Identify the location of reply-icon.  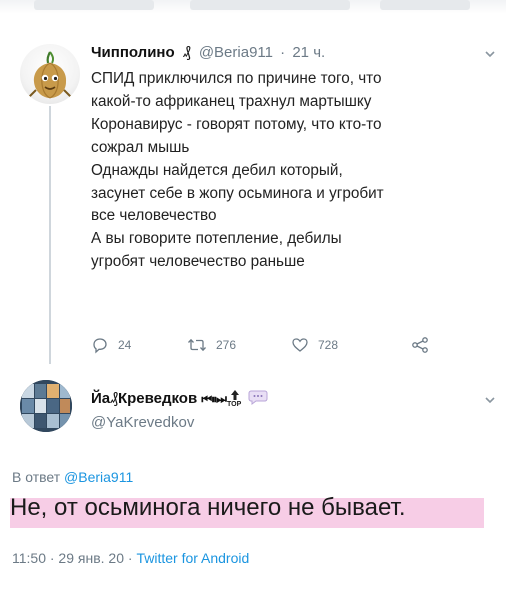
(100, 346).